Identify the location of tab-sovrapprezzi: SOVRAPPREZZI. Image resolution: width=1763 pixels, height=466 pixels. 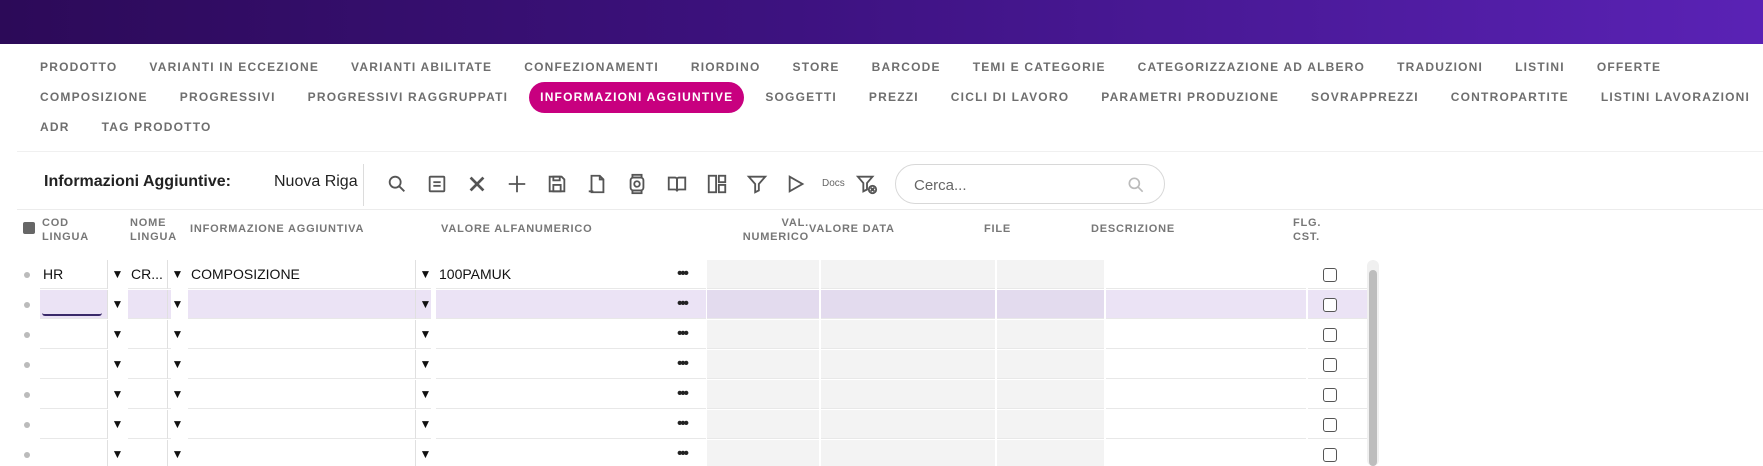
(1365, 97).